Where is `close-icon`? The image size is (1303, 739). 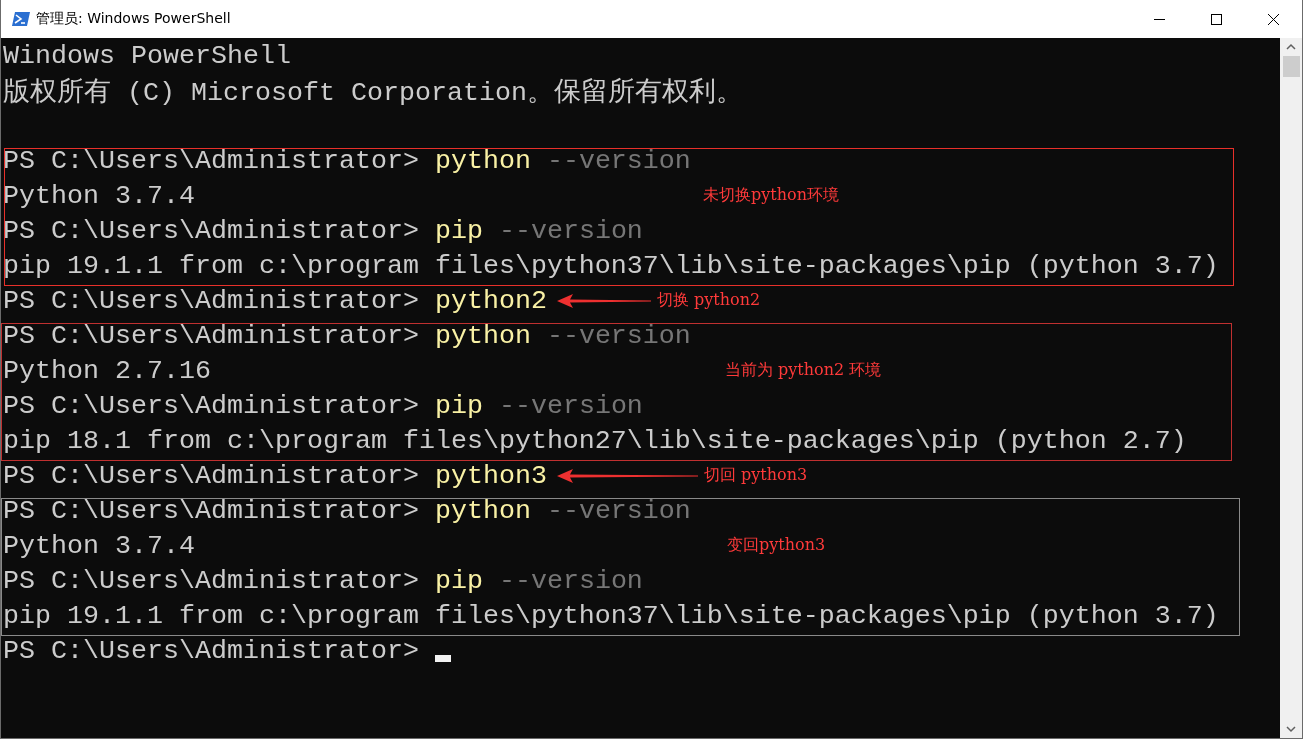 close-icon is located at coordinates (1273, 19).